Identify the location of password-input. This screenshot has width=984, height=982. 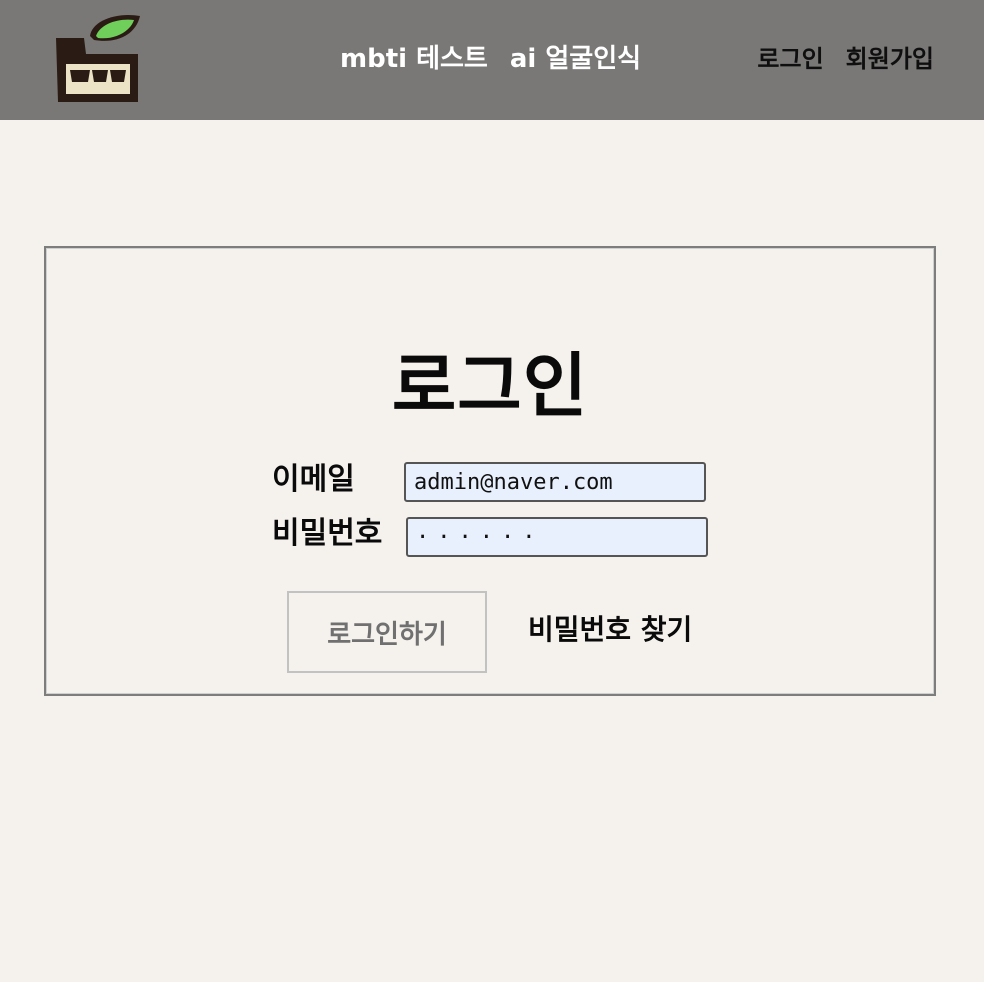
(557, 537).